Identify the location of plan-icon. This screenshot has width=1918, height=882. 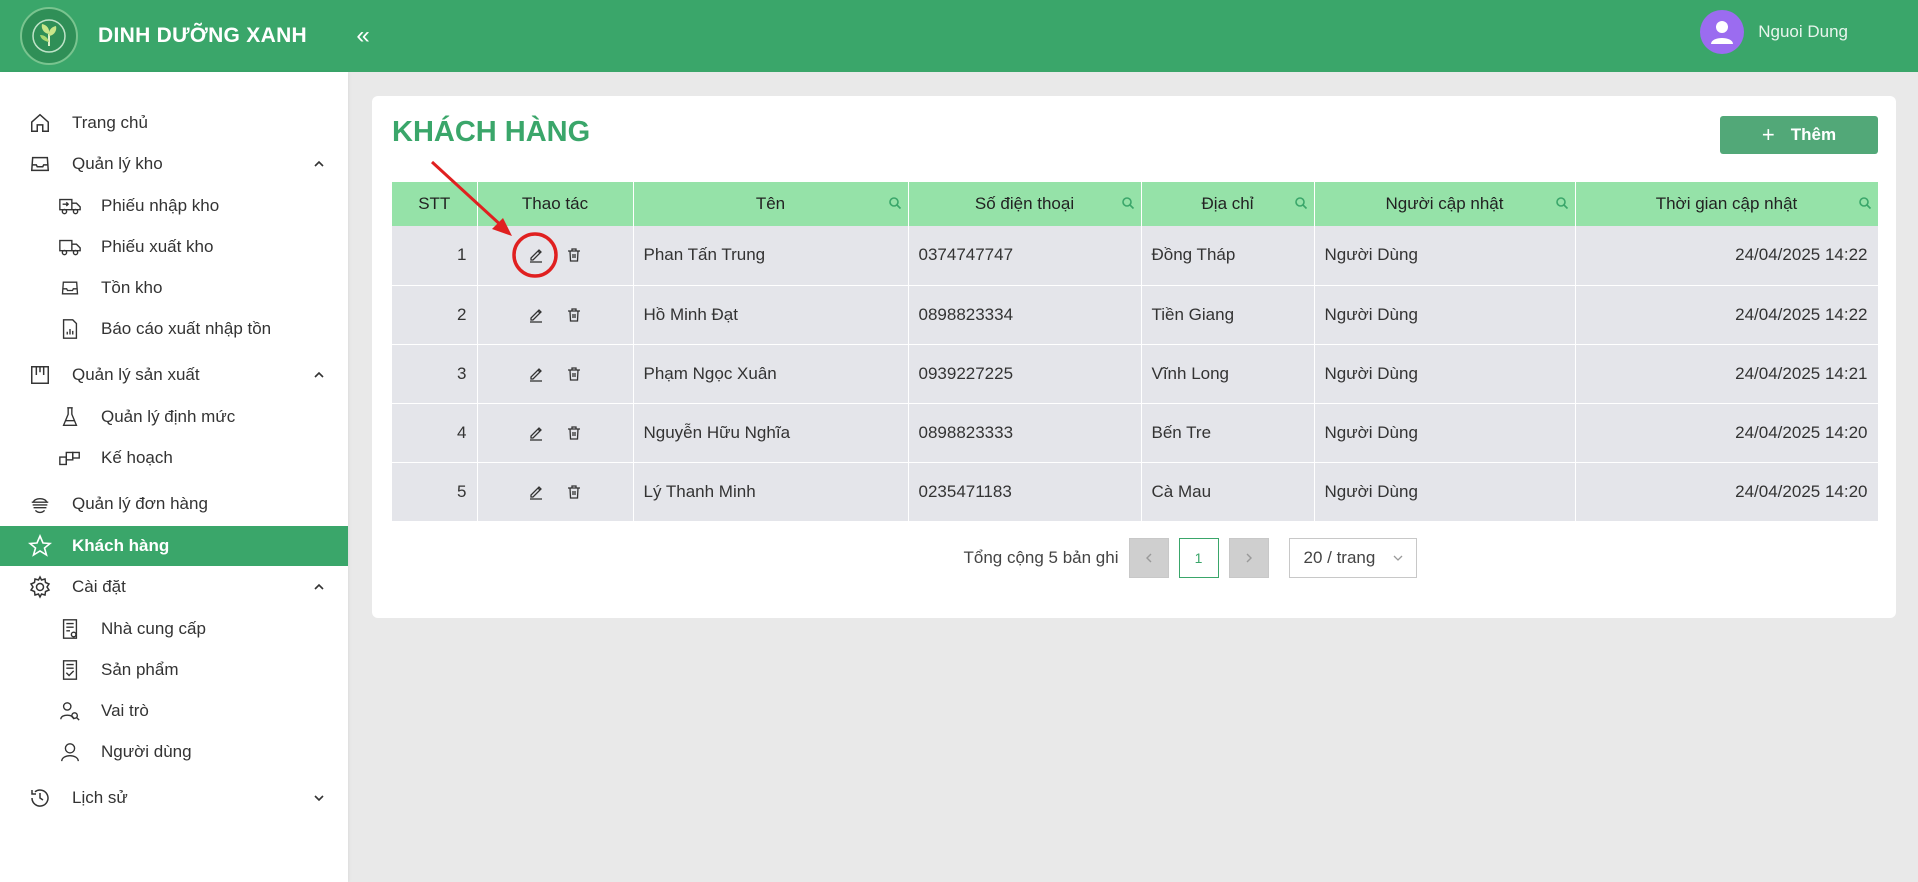
(70, 458).